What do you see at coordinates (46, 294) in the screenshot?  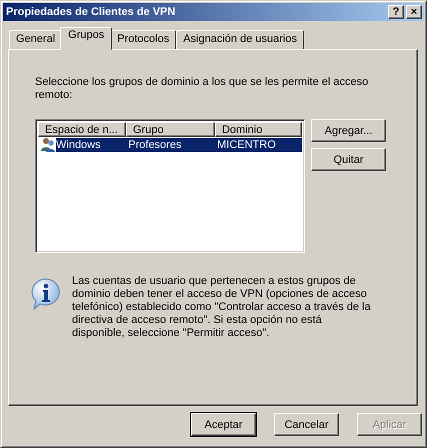 I see `info-icon` at bounding box center [46, 294].